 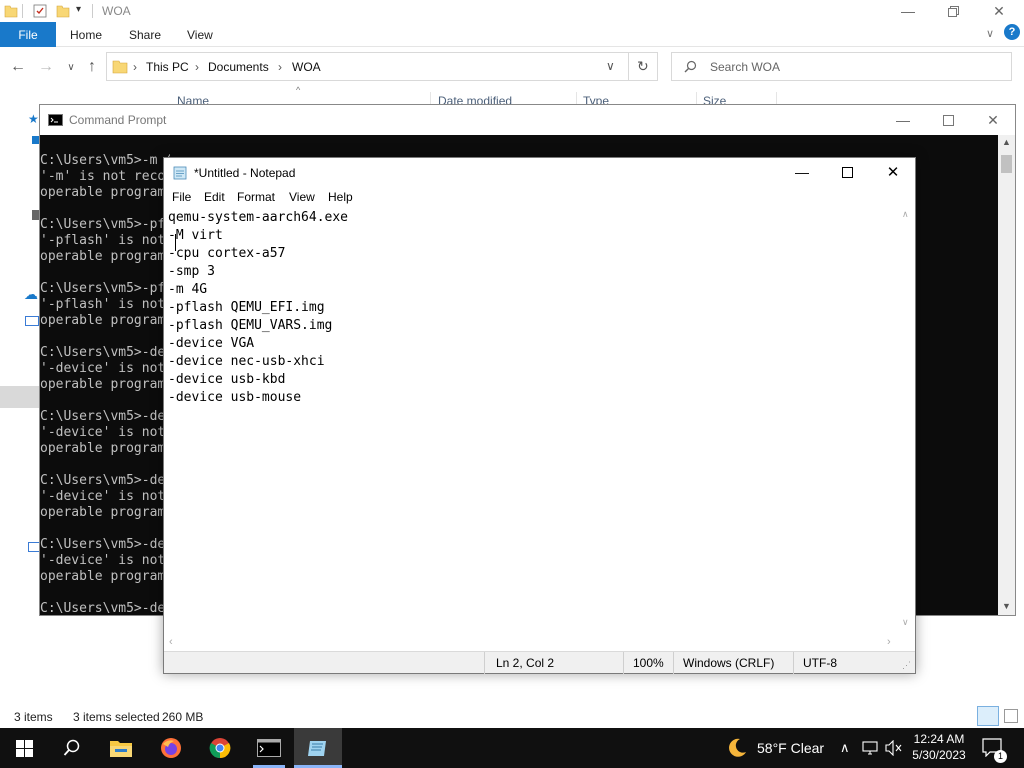 I want to click on search-button, so click(x=72, y=748).